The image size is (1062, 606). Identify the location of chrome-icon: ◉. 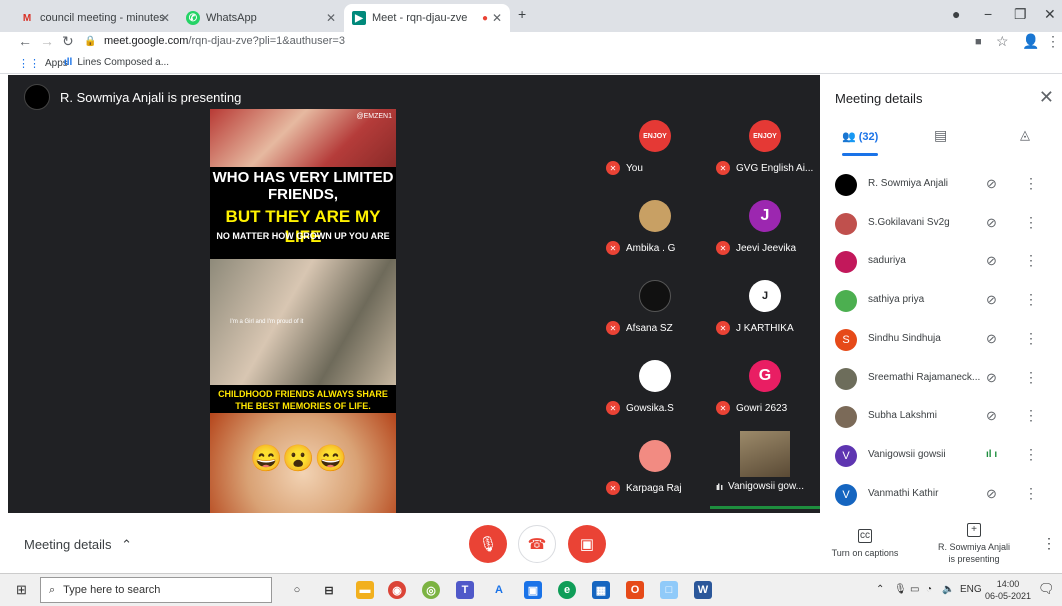
(397, 590).